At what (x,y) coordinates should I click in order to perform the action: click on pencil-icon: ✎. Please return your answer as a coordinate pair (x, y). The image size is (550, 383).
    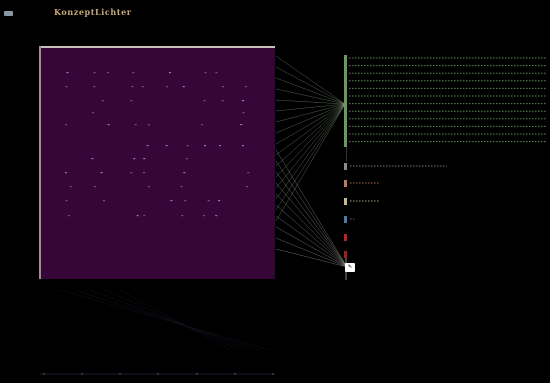
    Looking at the image, I should click on (350, 267).